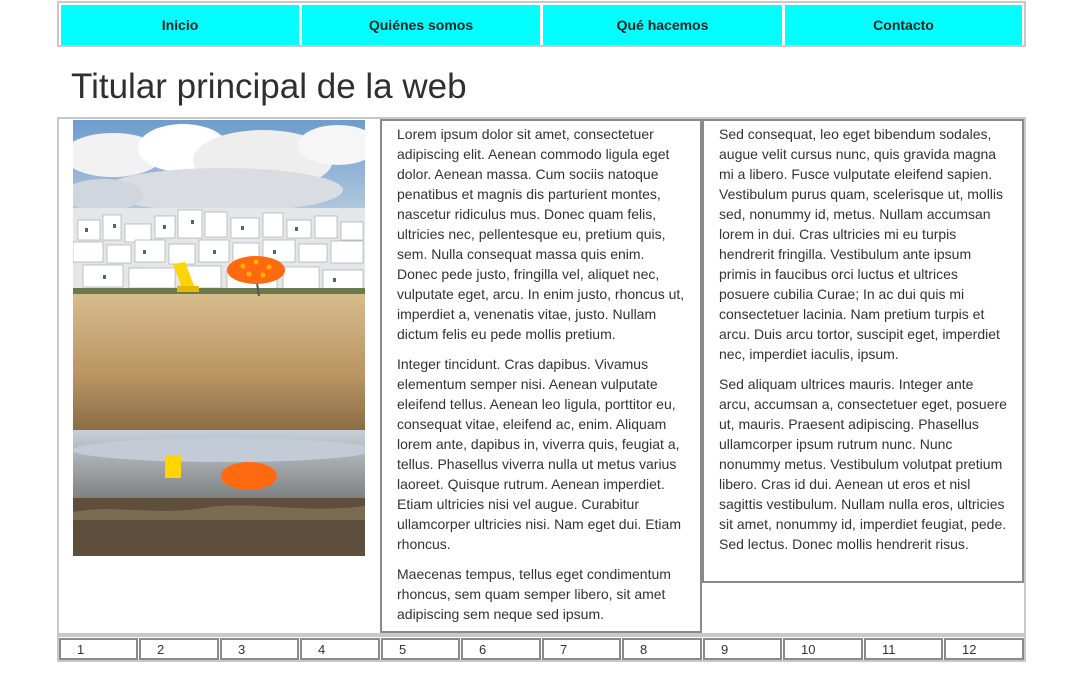 This screenshot has width=1082, height=677. I want to click on grid-cell-8: 8, so click(662, 649).